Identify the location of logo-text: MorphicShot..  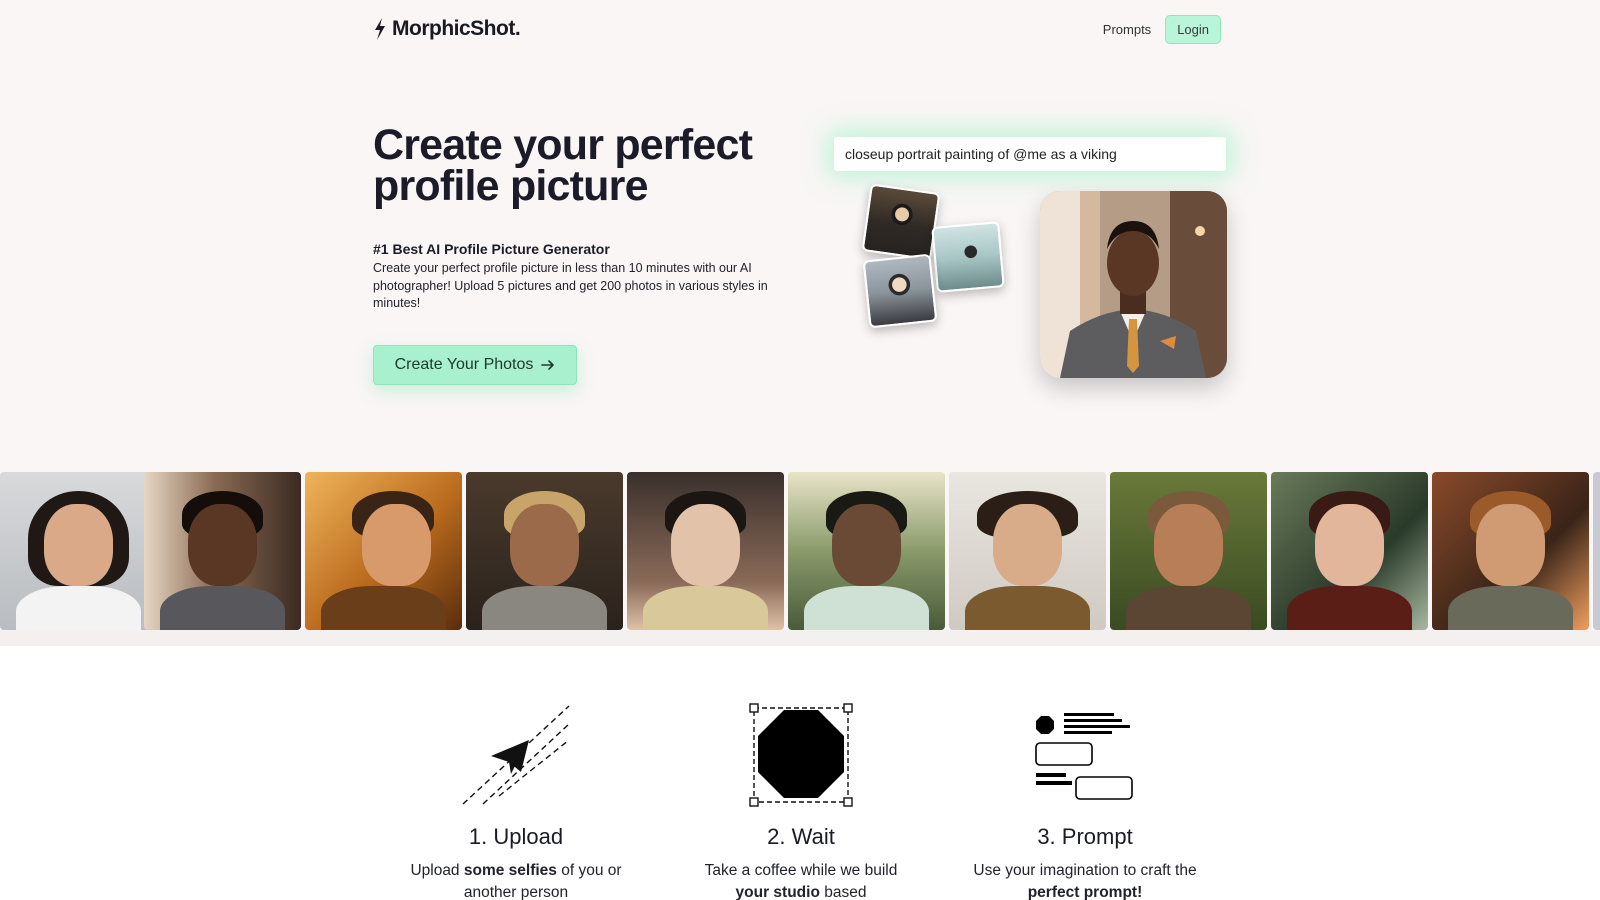
(456, 28).